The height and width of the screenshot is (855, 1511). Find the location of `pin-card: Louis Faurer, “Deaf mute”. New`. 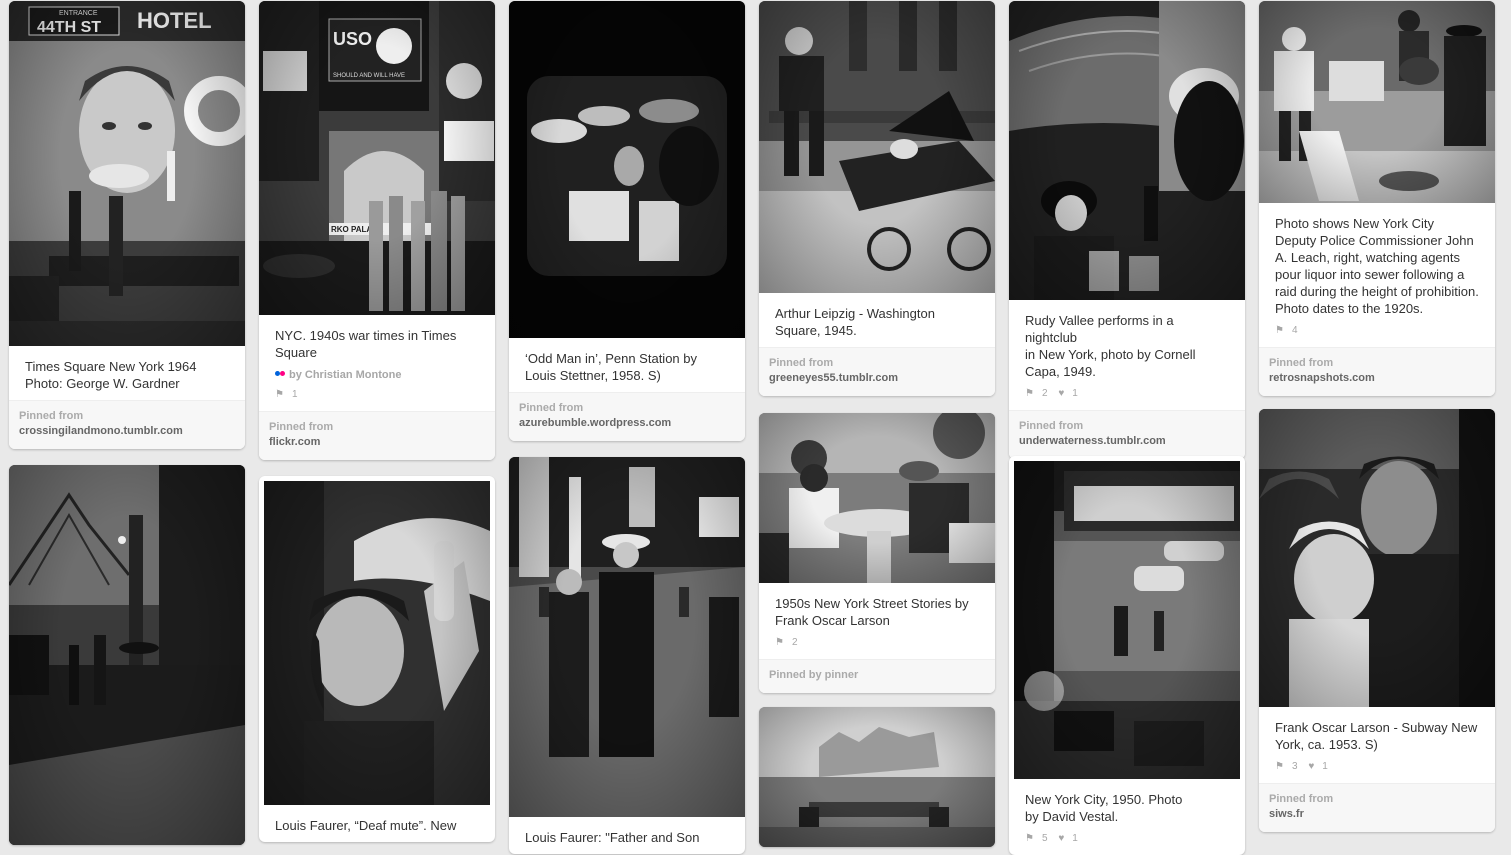

pin-card: Louis Faurer, “Deaf mute”. New is located at coordinates (377, 659).